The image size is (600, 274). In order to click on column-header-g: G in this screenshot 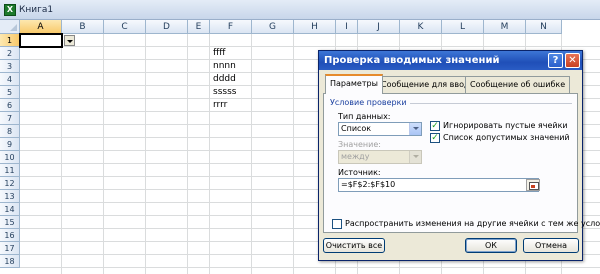, I will do `click(273, 27)`.